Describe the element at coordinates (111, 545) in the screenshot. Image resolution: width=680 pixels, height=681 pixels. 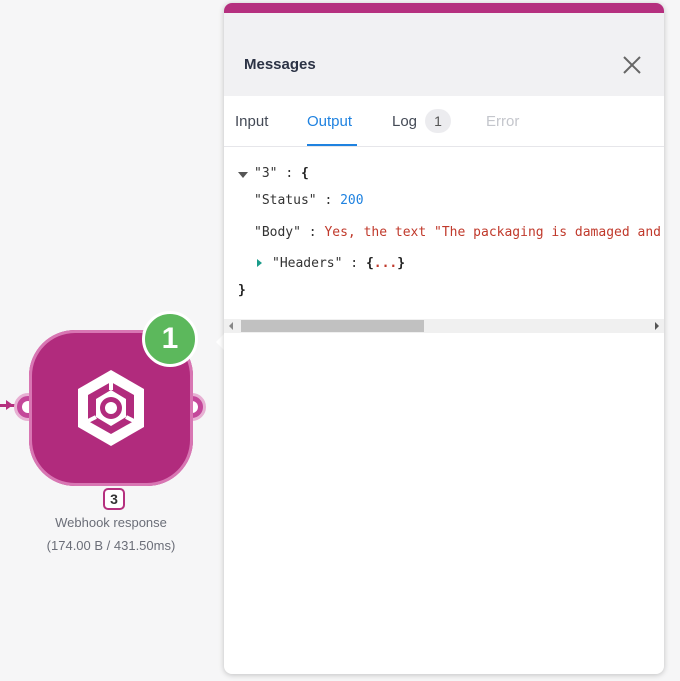
I see `module-stats: (174.00 B / 431.50ms)` at that location.